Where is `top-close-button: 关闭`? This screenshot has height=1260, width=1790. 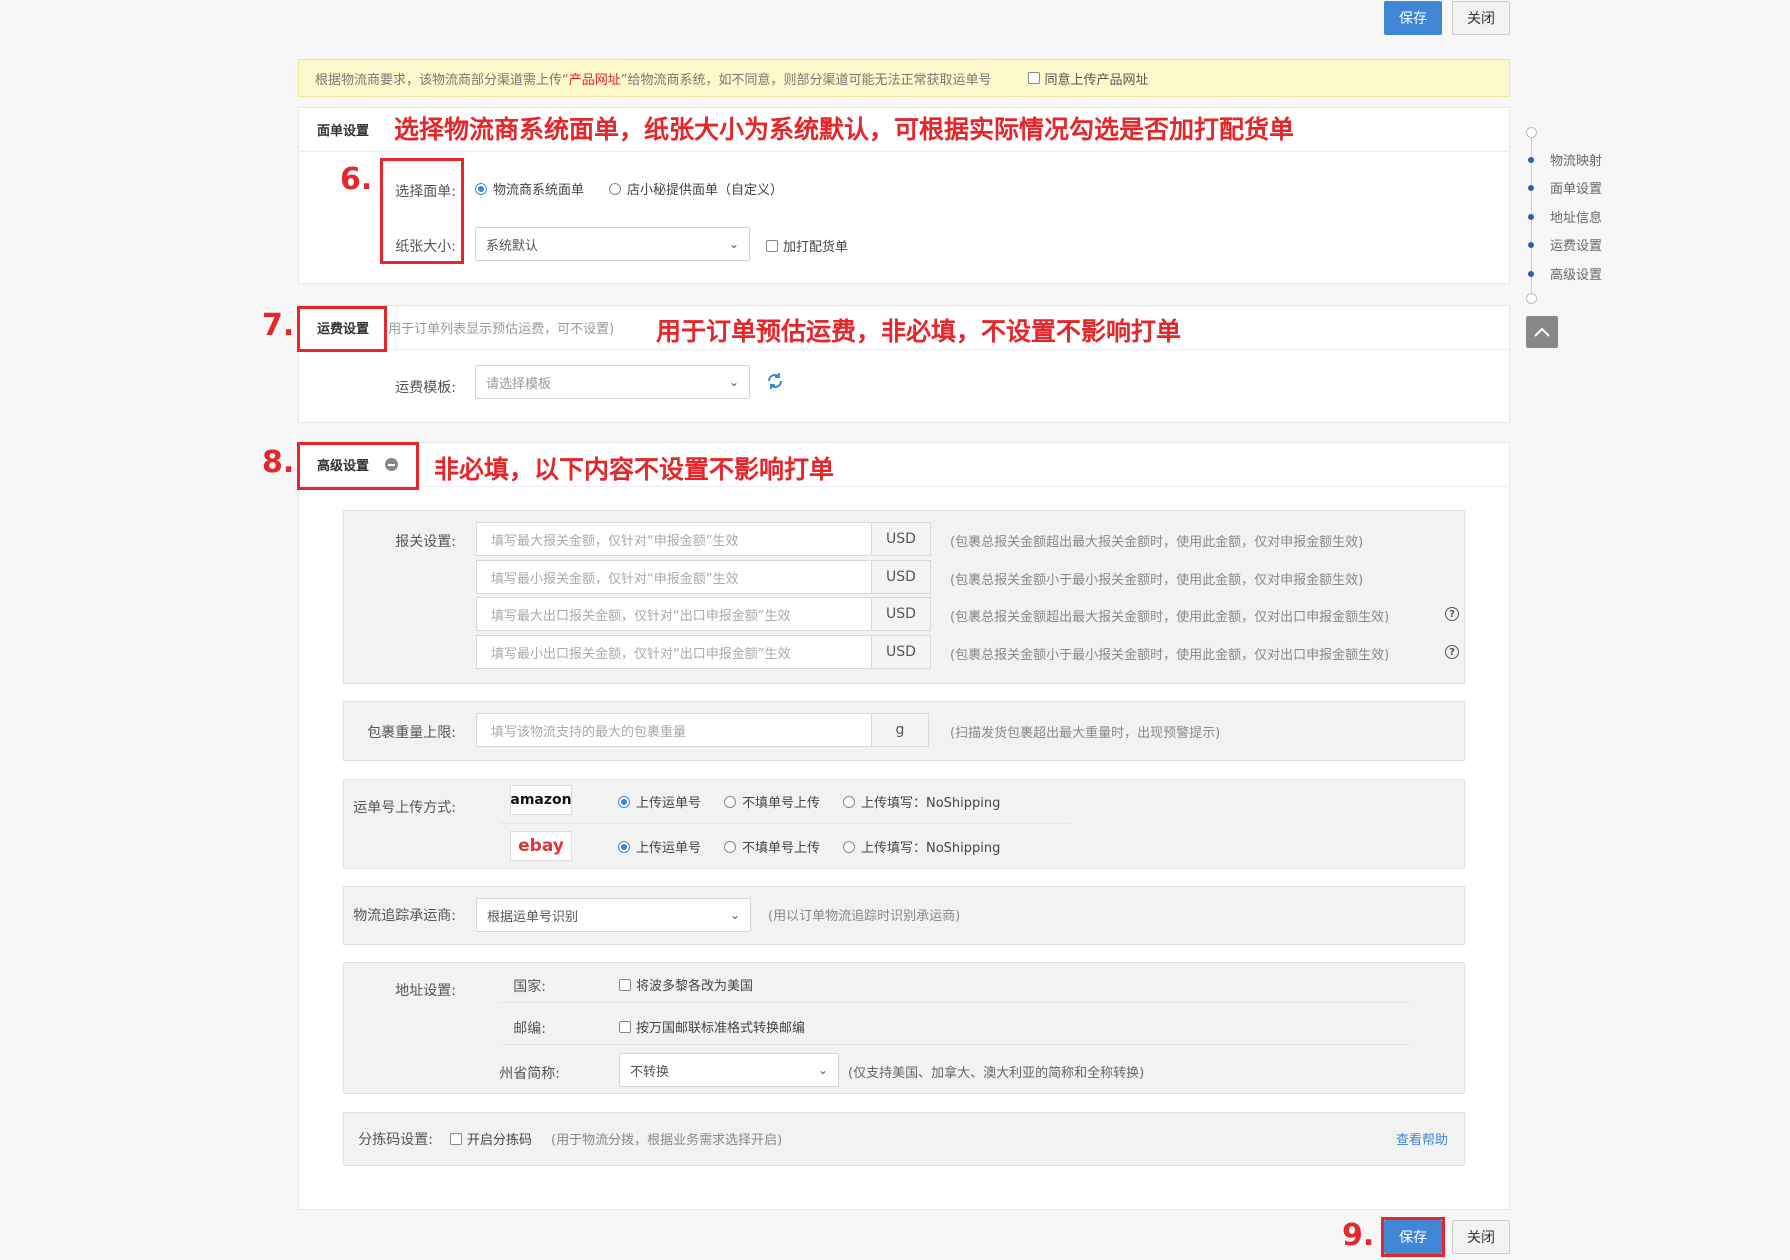 top-close-button: 关闭 is located at coordinates (1481, 18).